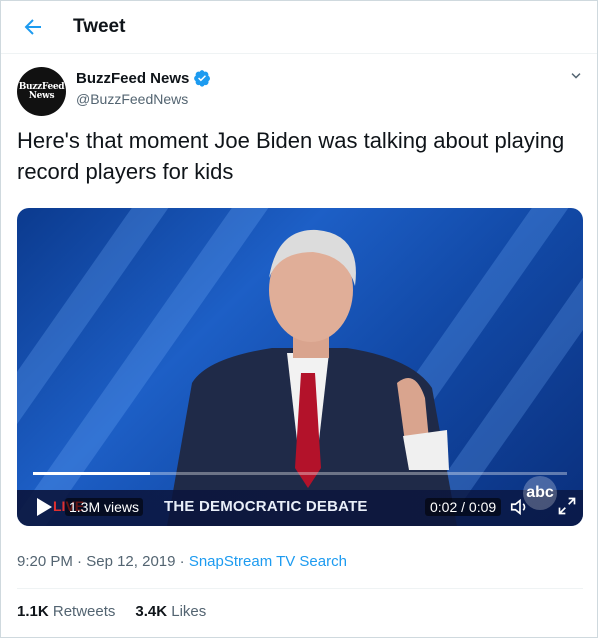  I want to click on retweets-label: Retweets, so click(84, 611).